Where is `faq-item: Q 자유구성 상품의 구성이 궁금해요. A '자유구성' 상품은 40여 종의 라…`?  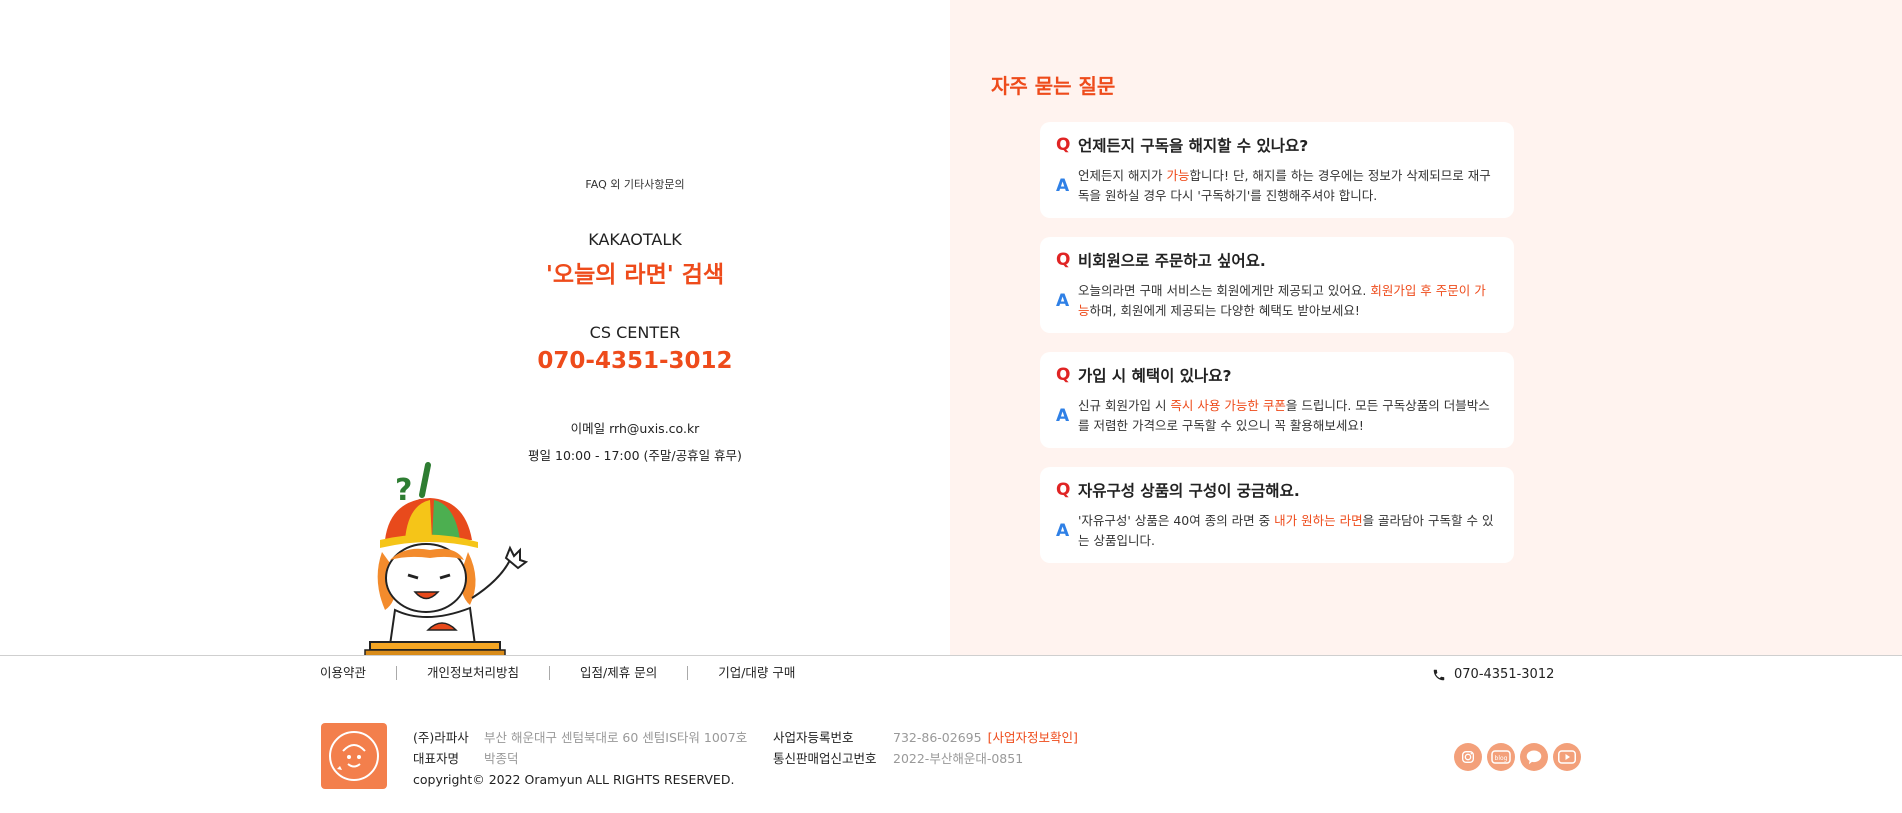
faq-item: Q 자유구성 상품의 구성이 궁금해요. A '자유구성' 상품은 40여 종의 라… is located at coordinates (1277, 515).